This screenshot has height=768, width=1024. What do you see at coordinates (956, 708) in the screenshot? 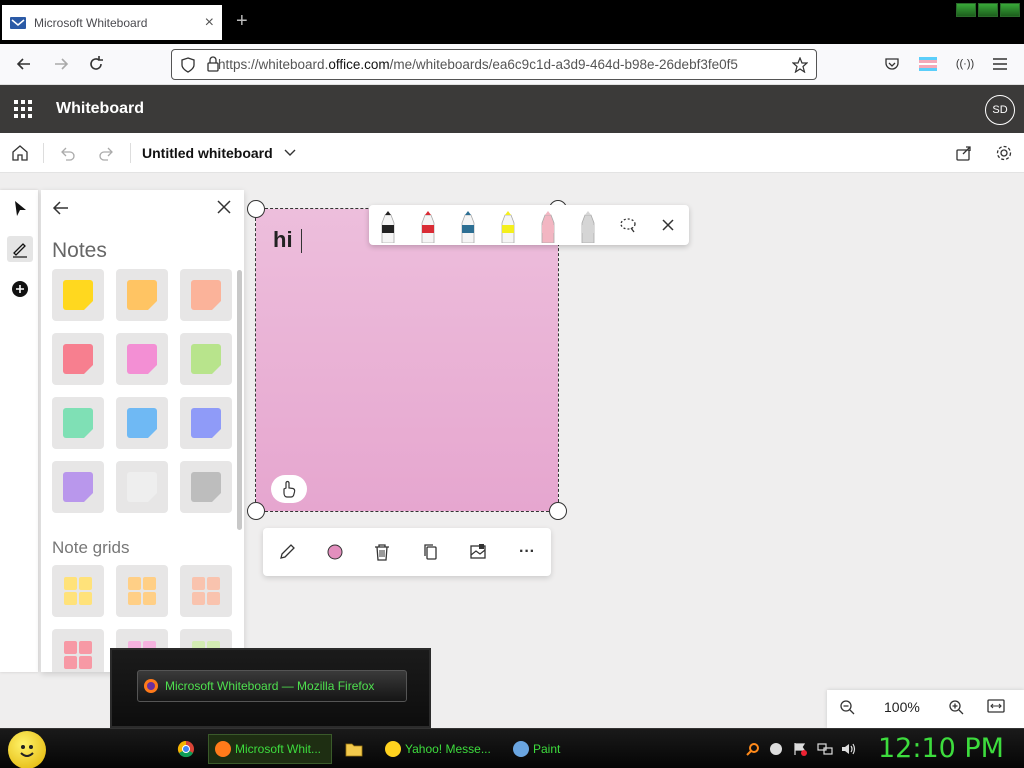
I see `zoom-in-icon` at bounding box center [956, 708].